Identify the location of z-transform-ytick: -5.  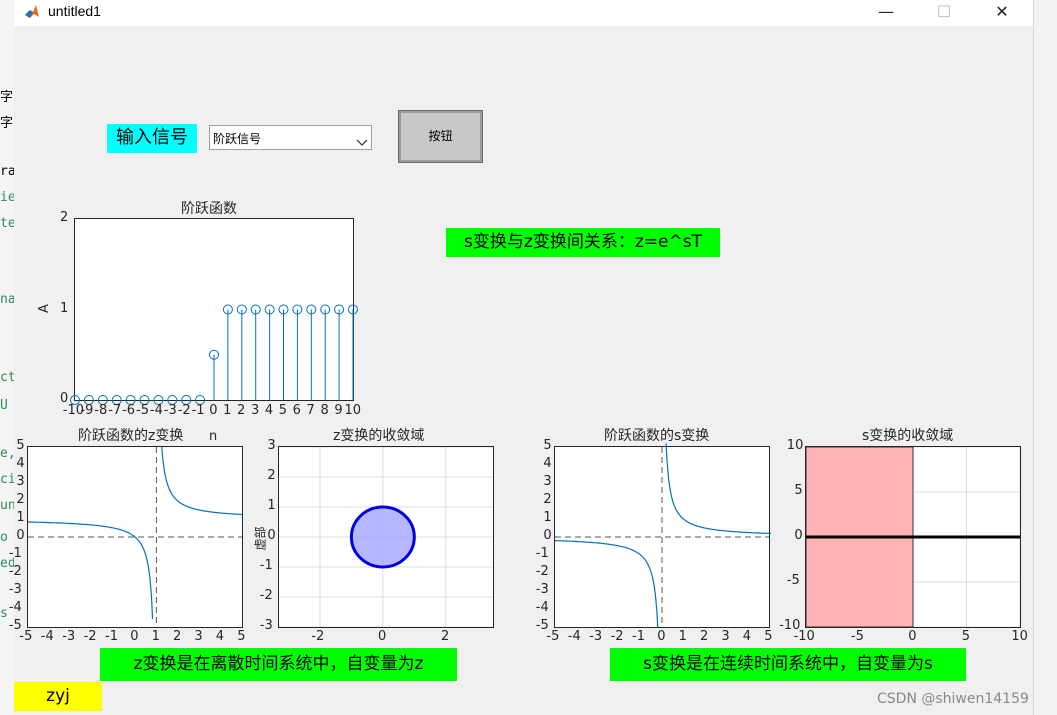
(15, 625).